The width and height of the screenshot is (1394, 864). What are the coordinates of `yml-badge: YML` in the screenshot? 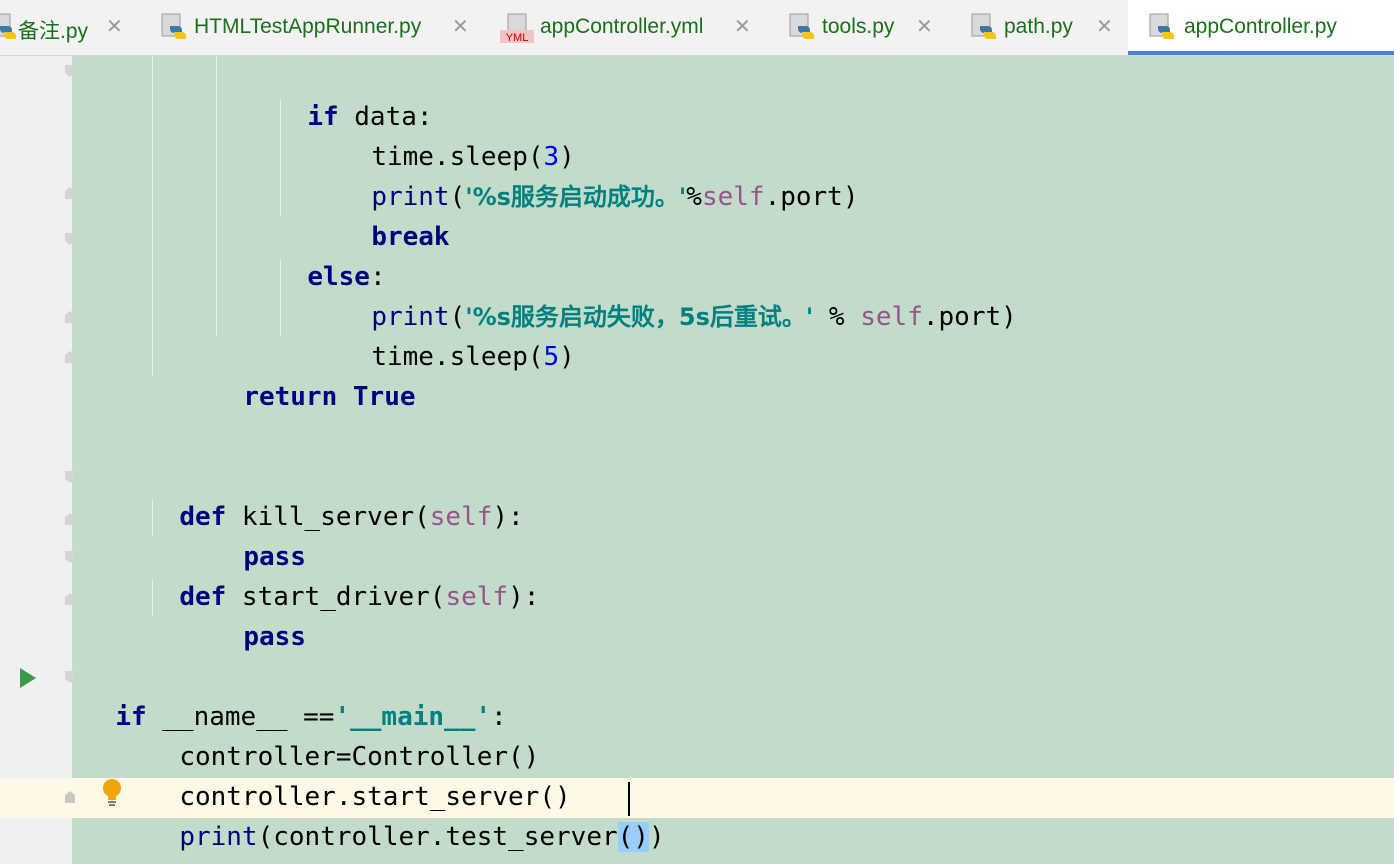 It's located at (517, 38).